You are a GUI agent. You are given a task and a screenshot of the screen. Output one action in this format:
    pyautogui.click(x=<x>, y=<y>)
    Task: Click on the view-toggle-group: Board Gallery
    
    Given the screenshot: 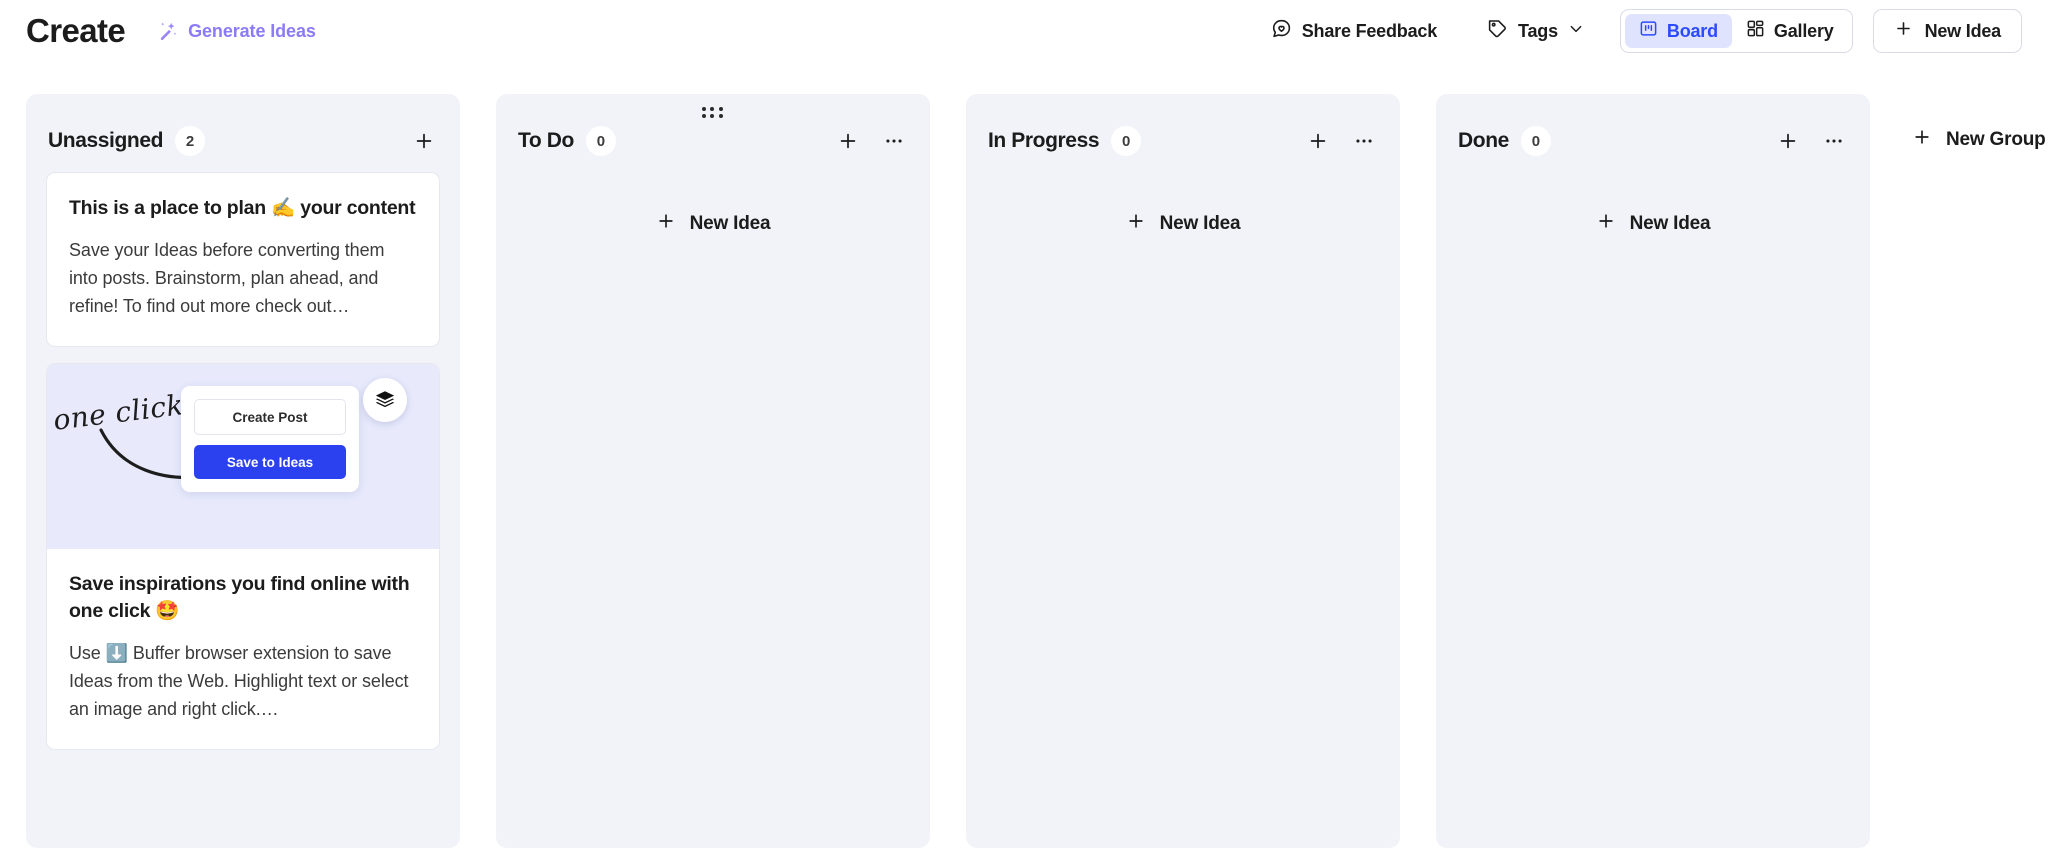 What is the action you would take?
    pyautogui.click(x=1736, y=31)
    